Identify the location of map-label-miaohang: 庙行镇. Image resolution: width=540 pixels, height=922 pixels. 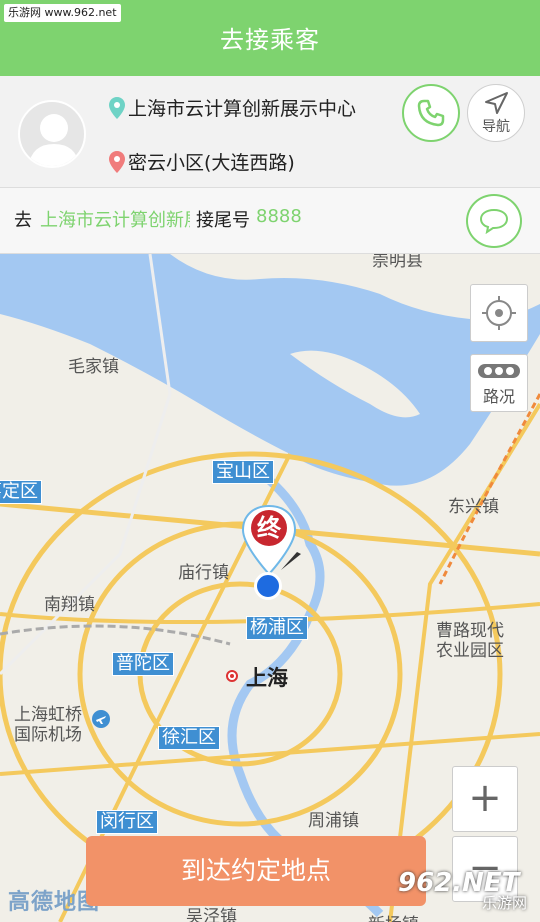
(203, 573).